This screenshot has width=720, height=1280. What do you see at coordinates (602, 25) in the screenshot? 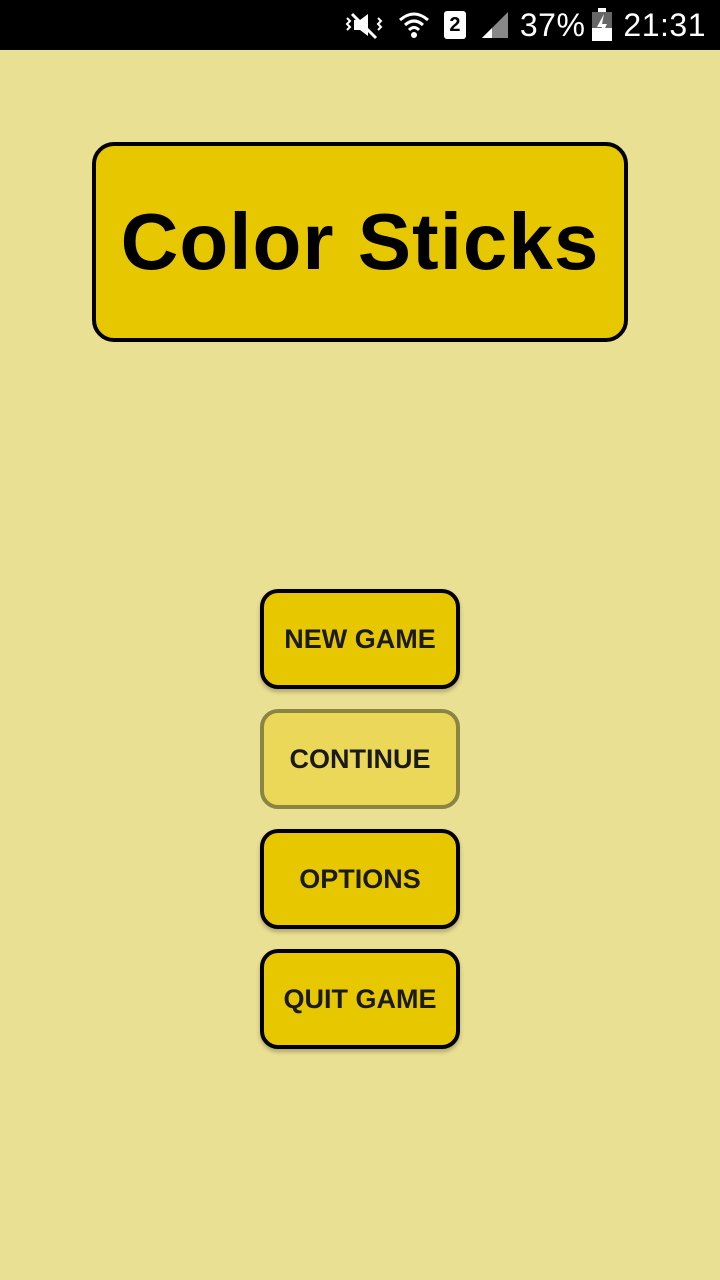
I see `battery-charging-icon` at bounding box center [602, 25].